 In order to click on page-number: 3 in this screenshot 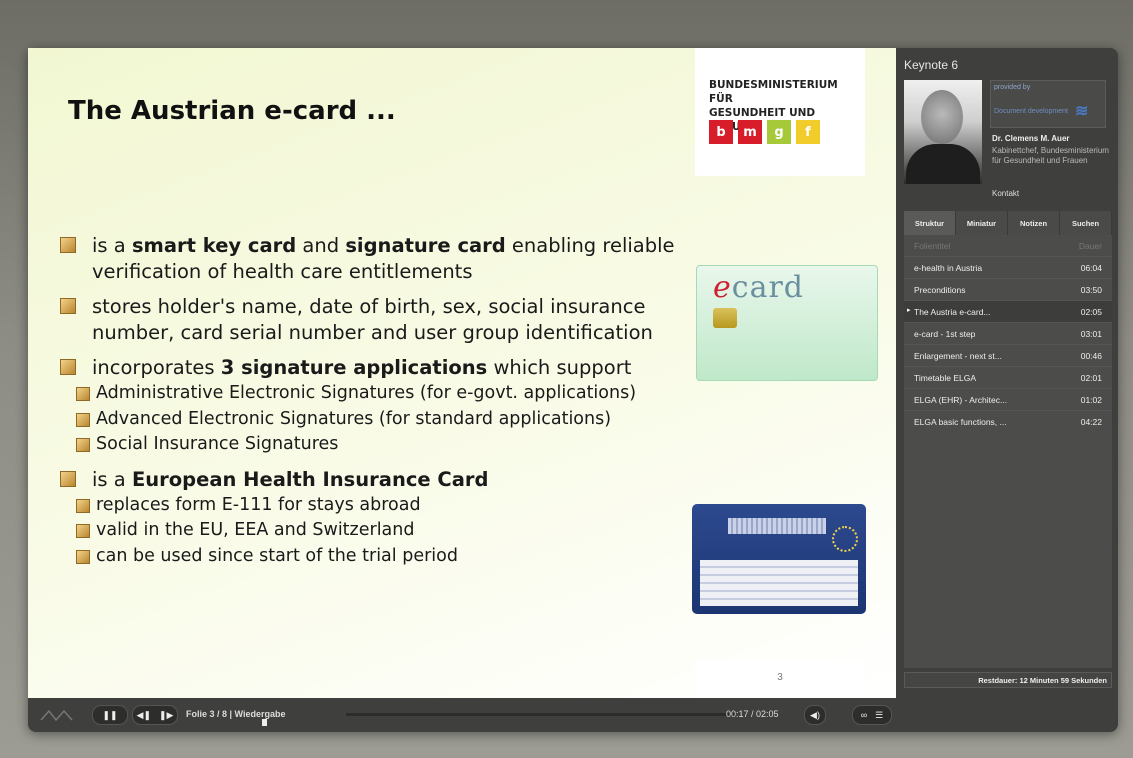, I will do `click(780, 677)`.